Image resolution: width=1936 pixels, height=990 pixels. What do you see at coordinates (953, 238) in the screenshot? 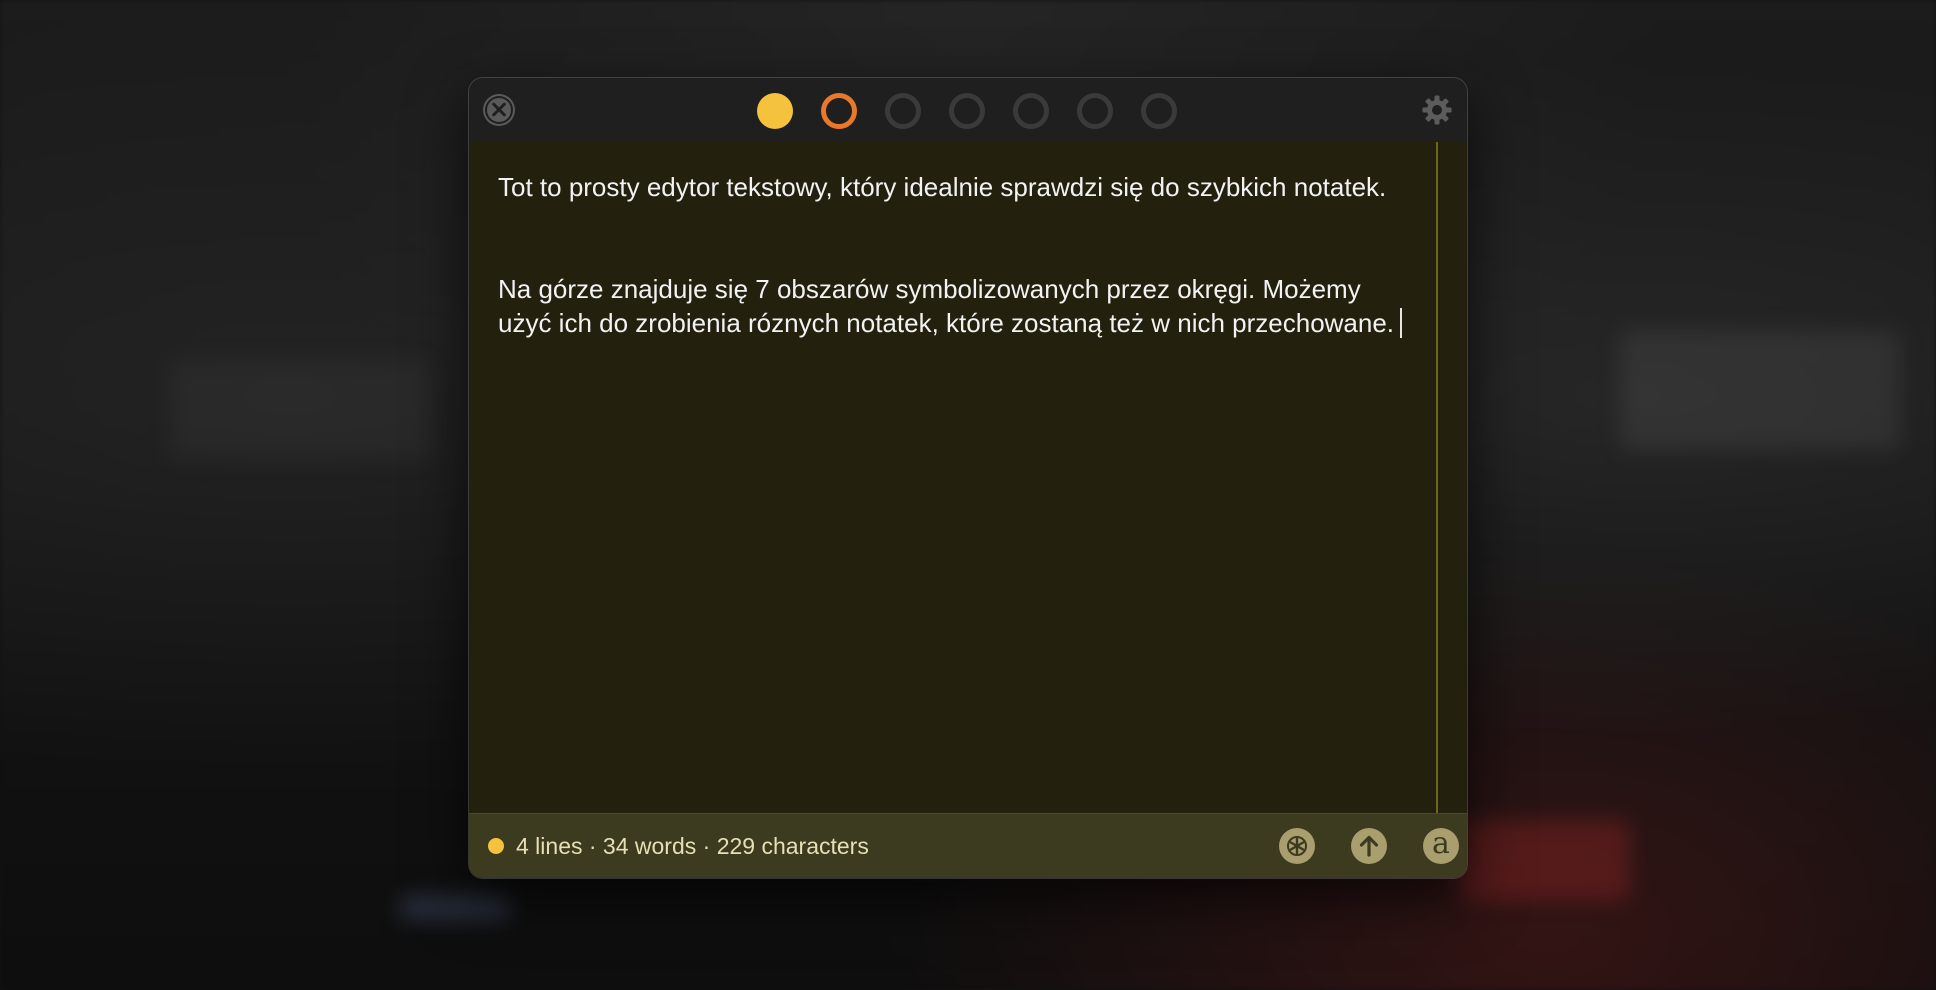
I see `editor-blank-line` at bounding box center [953, 238].